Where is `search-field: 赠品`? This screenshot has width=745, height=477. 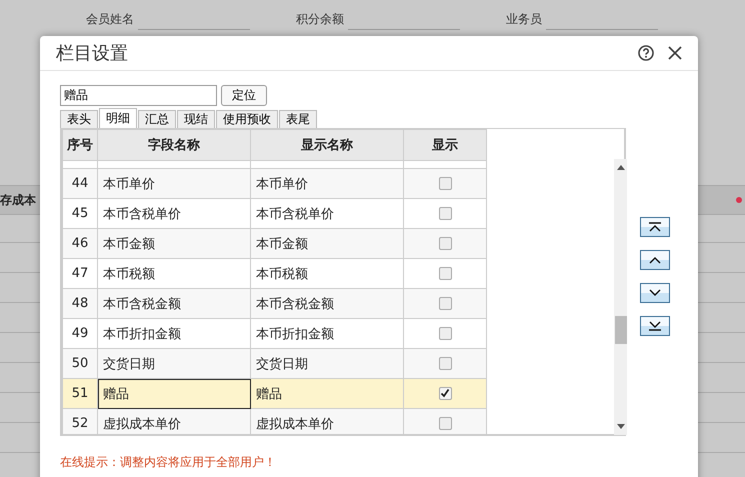
search-field: 赠品 is located at coordinates (138, 95).